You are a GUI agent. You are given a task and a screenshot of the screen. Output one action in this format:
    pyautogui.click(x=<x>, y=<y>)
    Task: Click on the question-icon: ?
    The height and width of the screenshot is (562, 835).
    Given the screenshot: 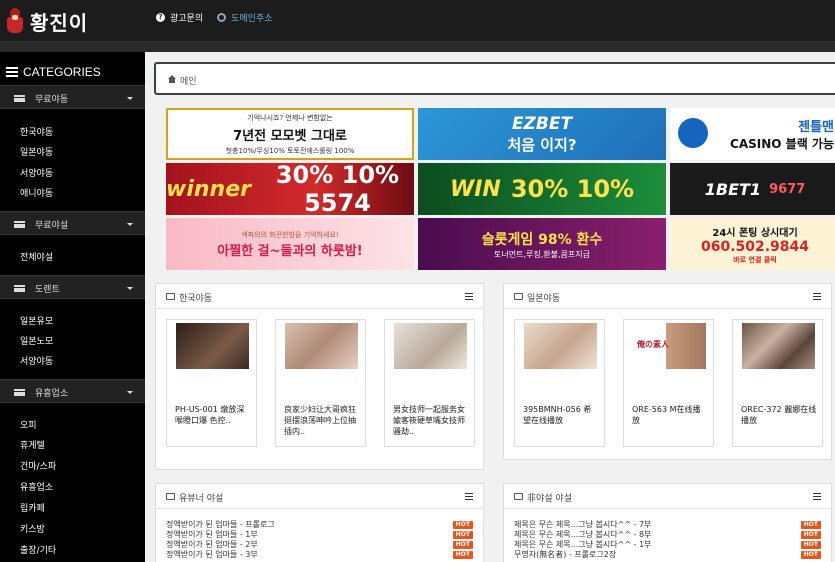 What is the action you would take?
    pyautogui.click(x=160, y=17)
    